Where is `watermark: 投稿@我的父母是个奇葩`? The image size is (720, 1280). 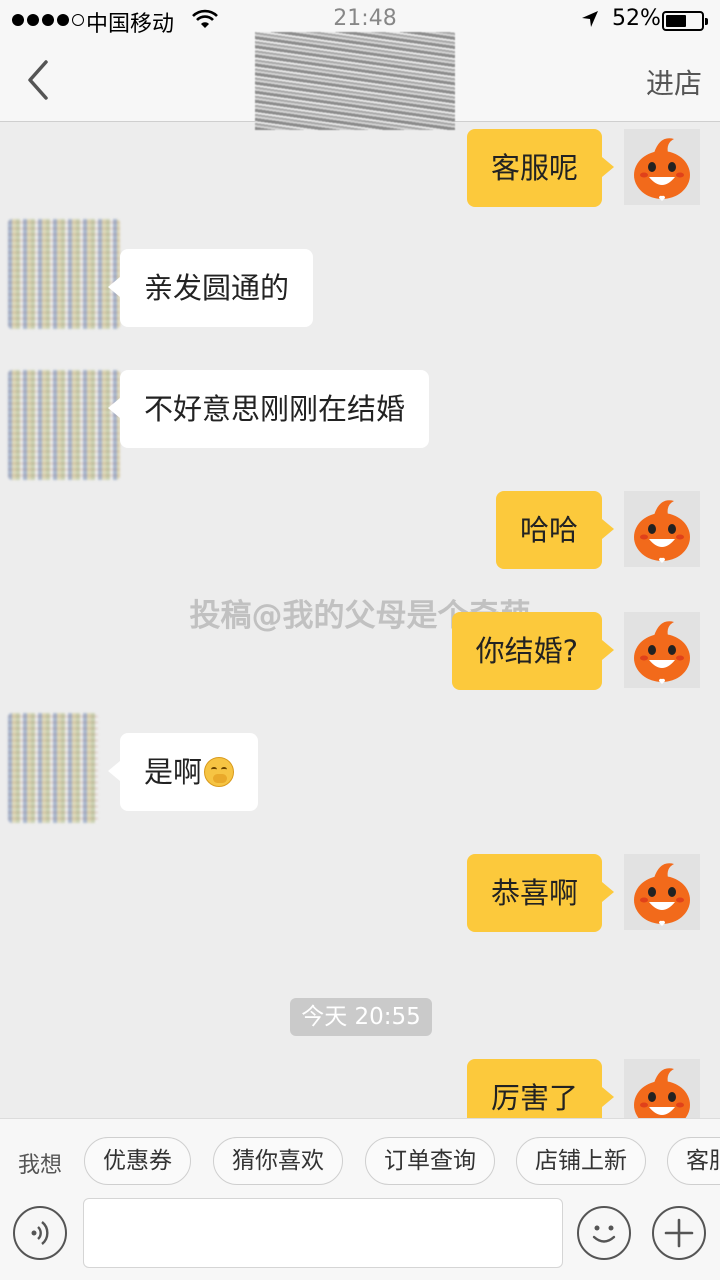
watermark: 投稿@我的父母是个奇葩 is located at coordinates (360, 616).